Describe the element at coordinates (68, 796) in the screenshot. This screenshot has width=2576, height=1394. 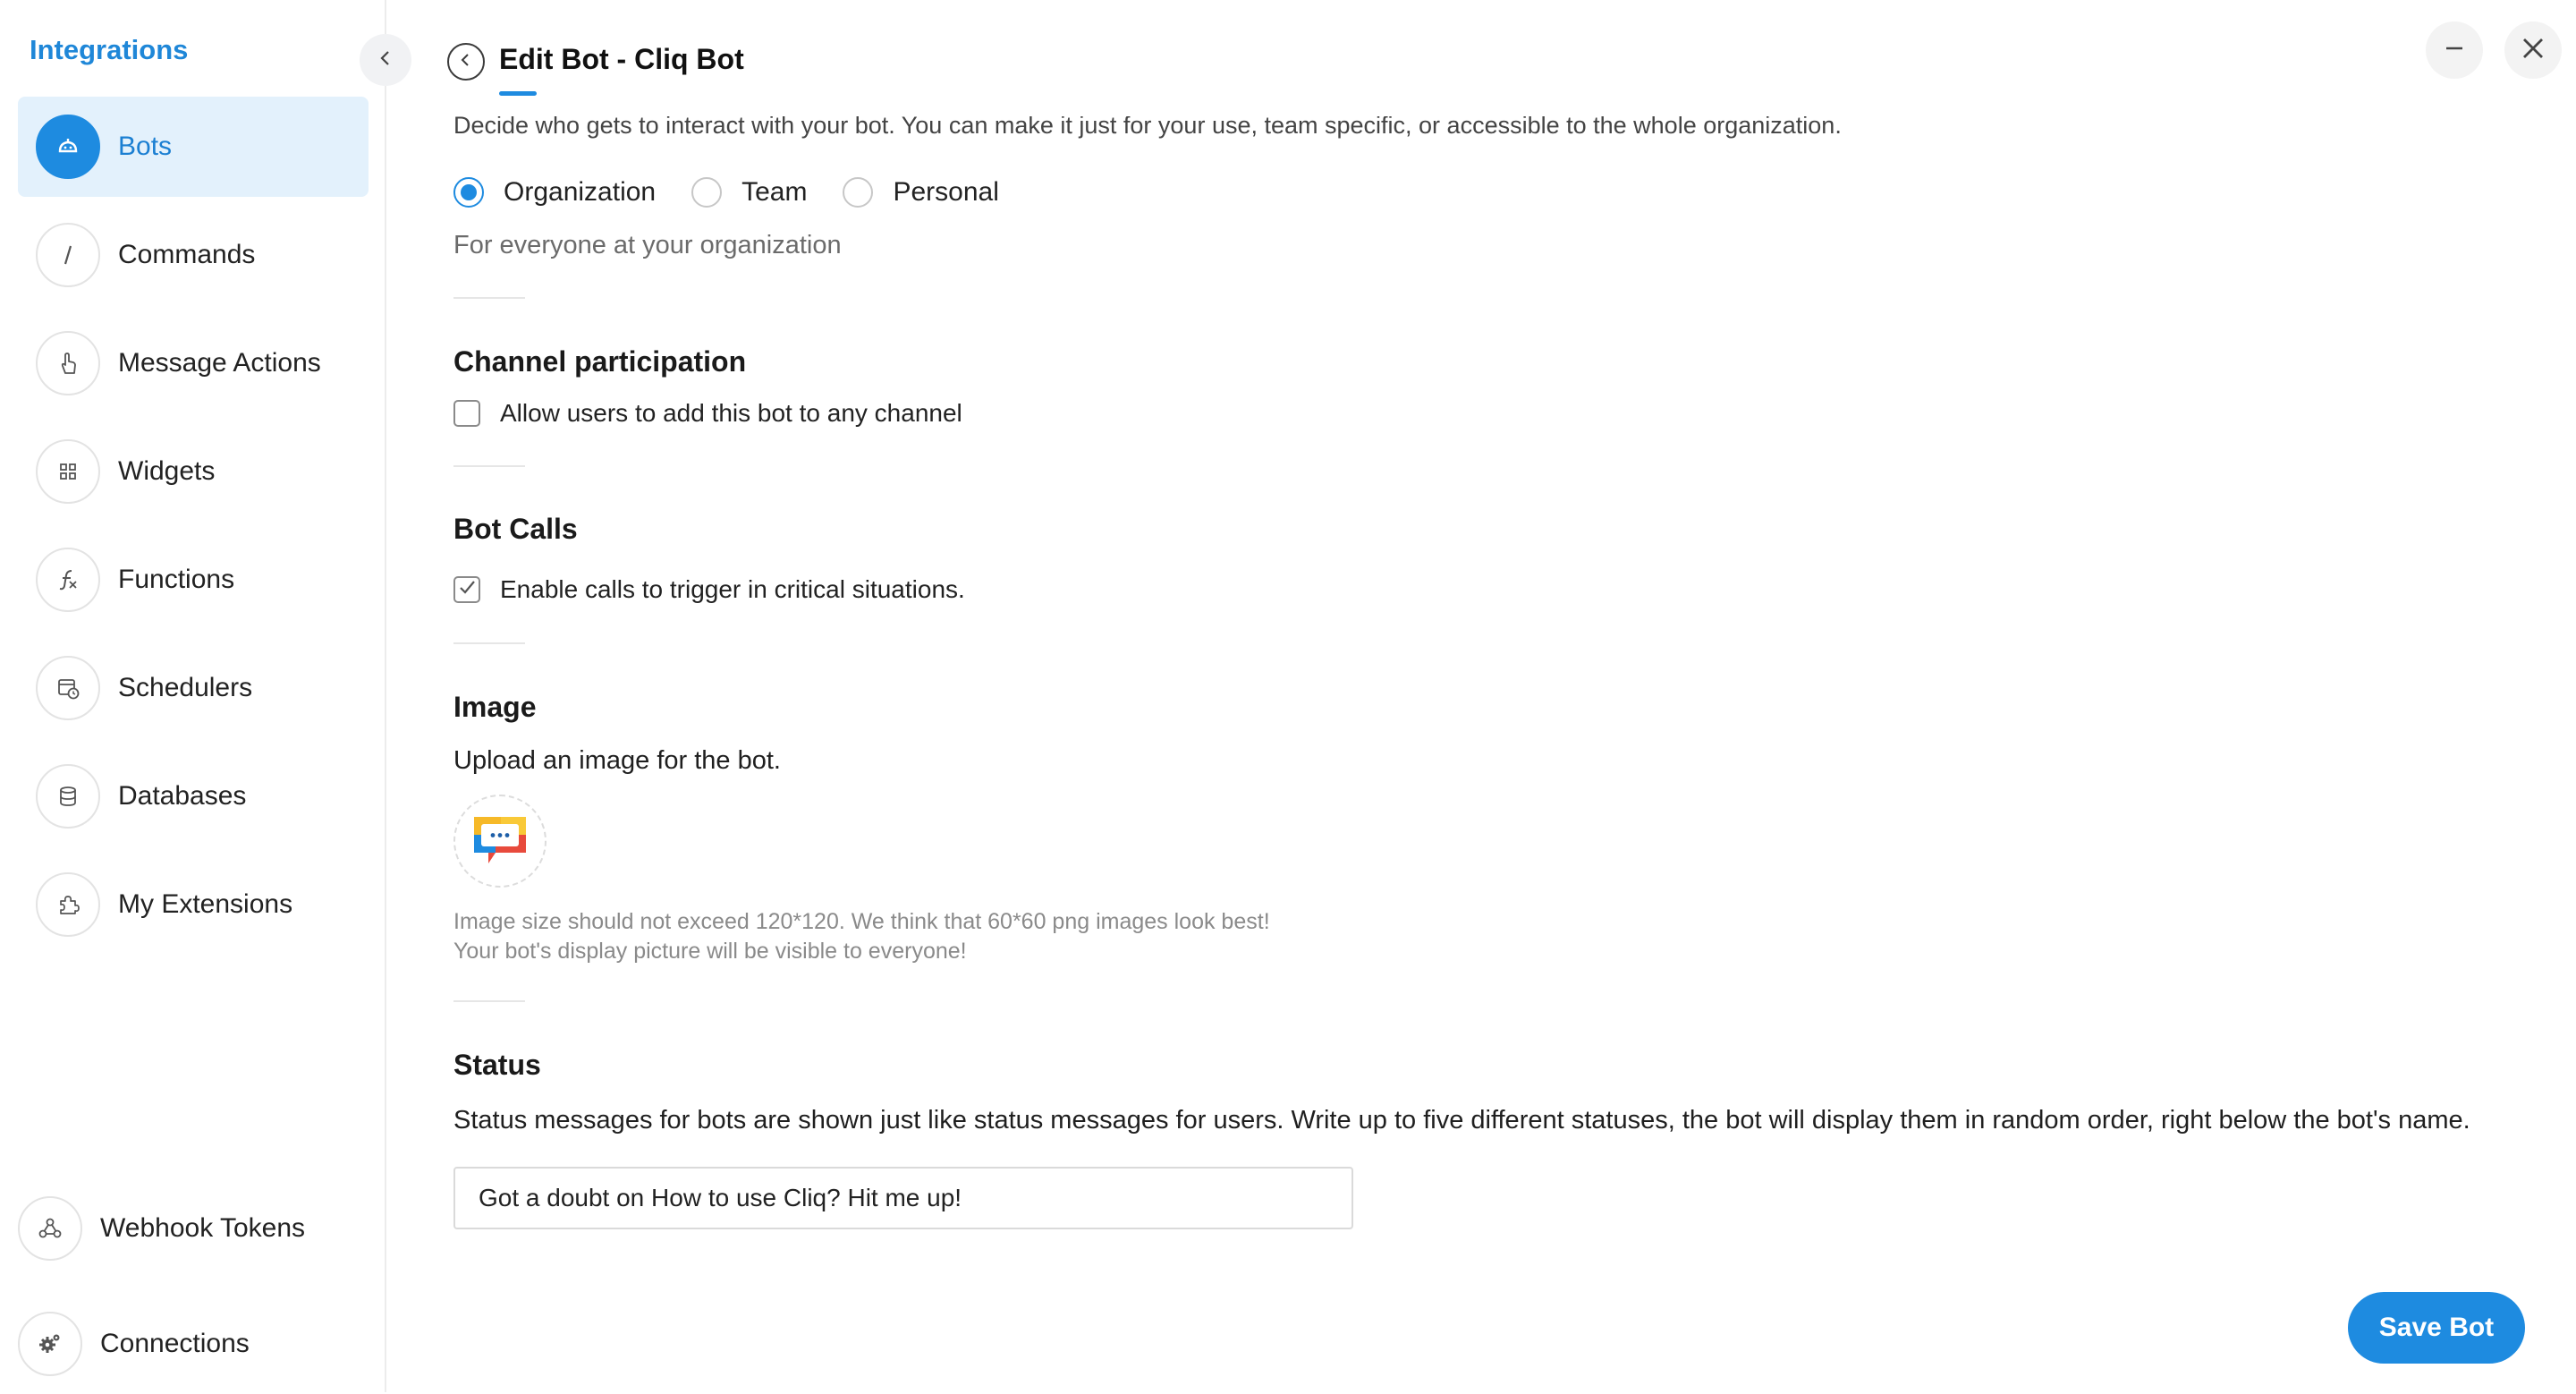
I see `database-icon` at that location.